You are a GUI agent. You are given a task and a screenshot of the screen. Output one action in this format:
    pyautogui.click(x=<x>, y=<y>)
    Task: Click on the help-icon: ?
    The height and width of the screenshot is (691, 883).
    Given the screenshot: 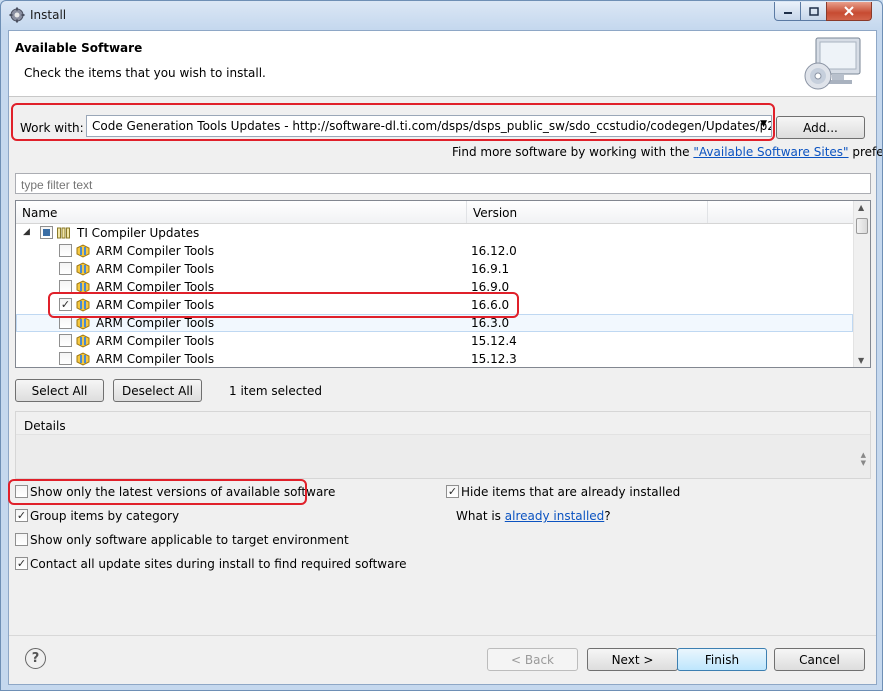 What is the action you would take?
    pyautogui.click(x=35, y=658)
    